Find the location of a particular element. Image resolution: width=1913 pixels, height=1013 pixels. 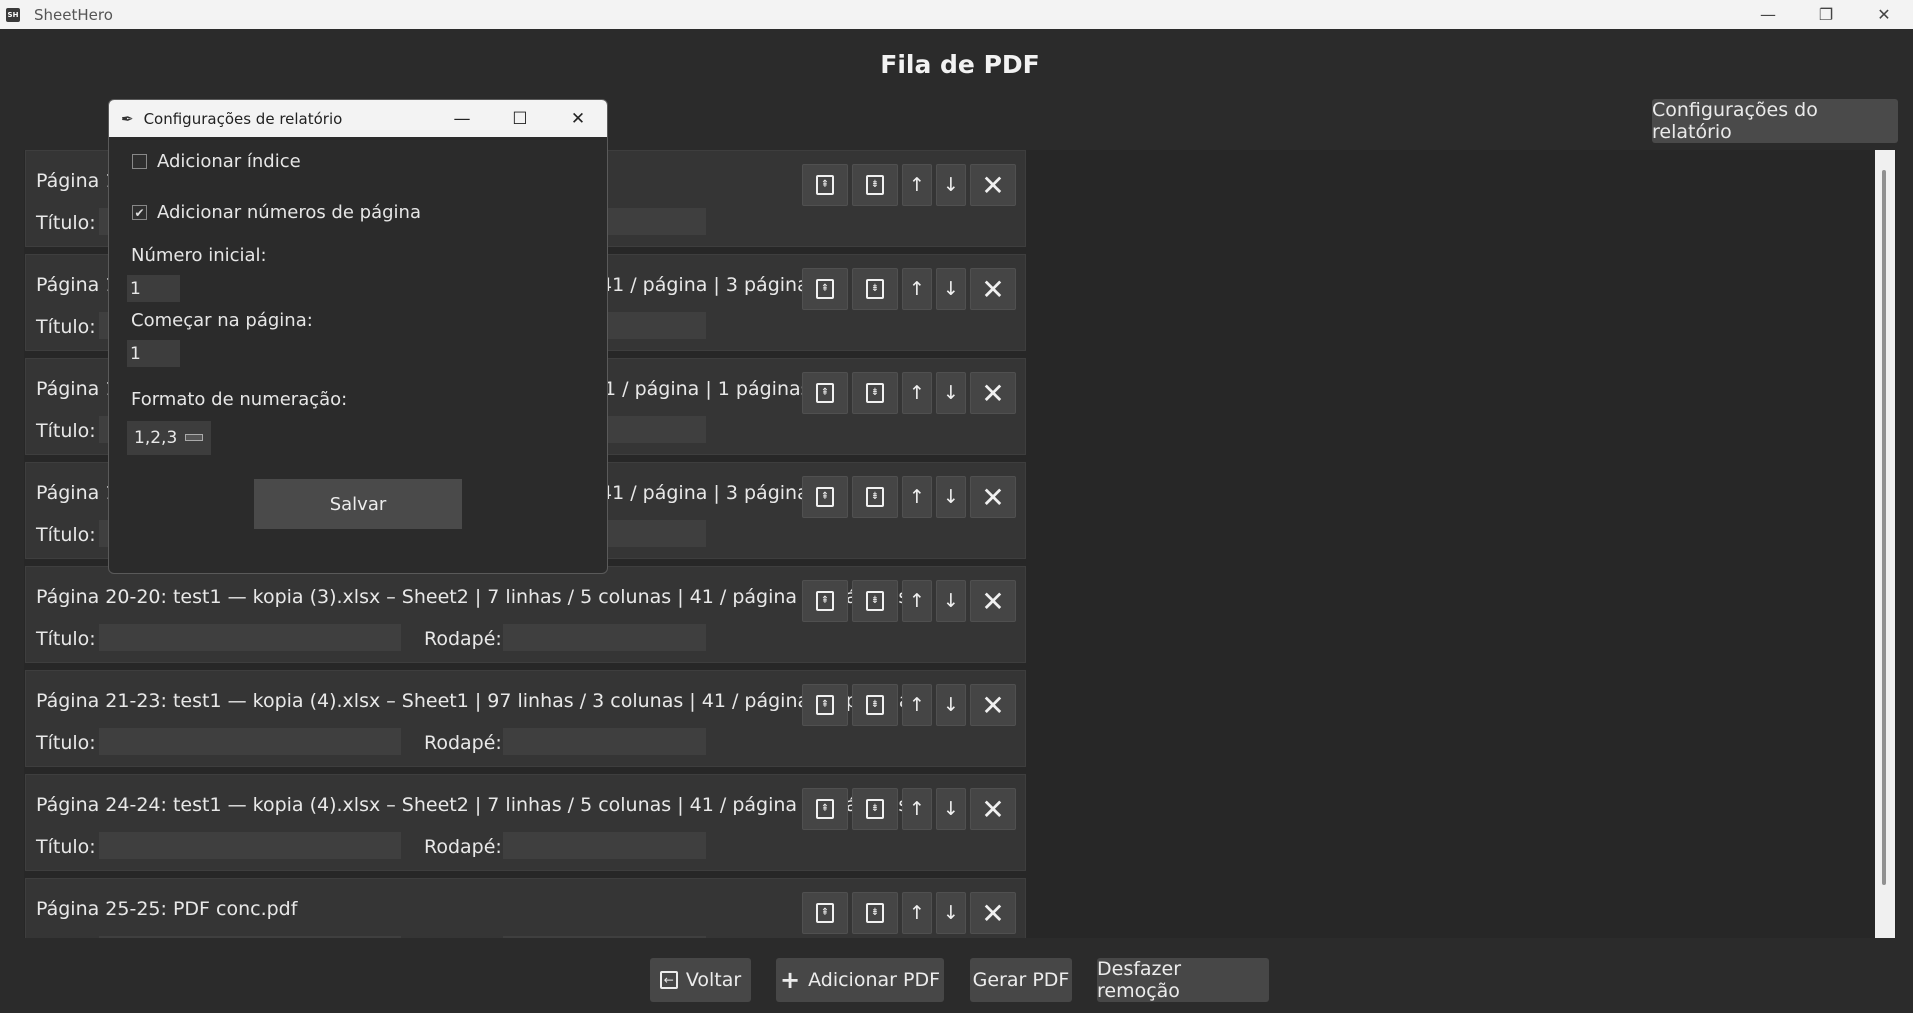

minimize-button: — is located at coordinates (1768, 14).